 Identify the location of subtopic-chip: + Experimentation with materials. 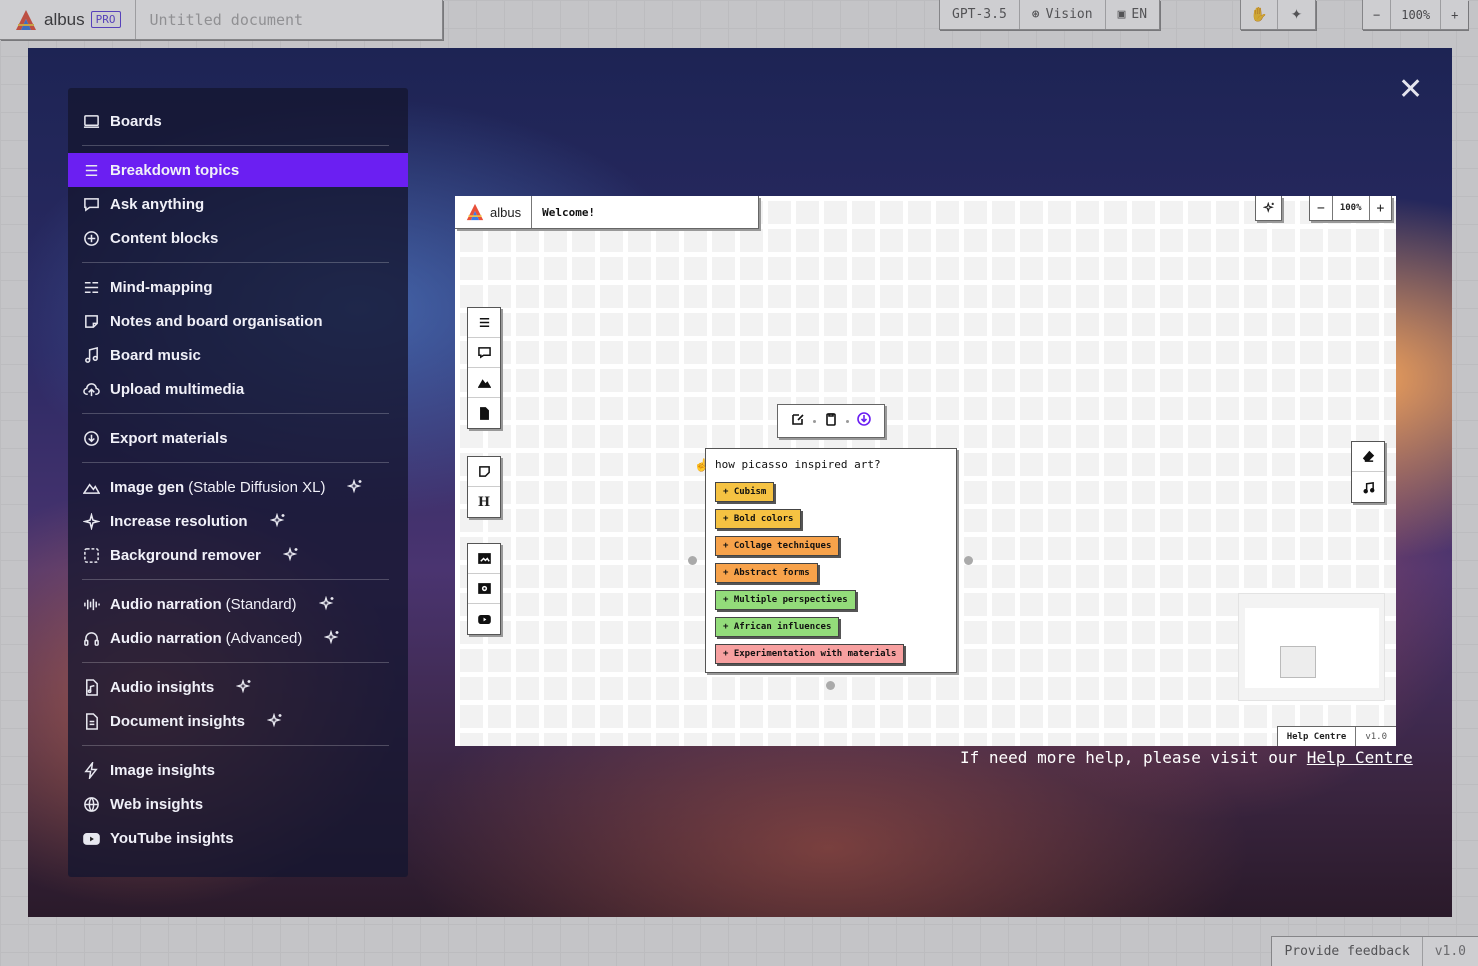
(810, 654).